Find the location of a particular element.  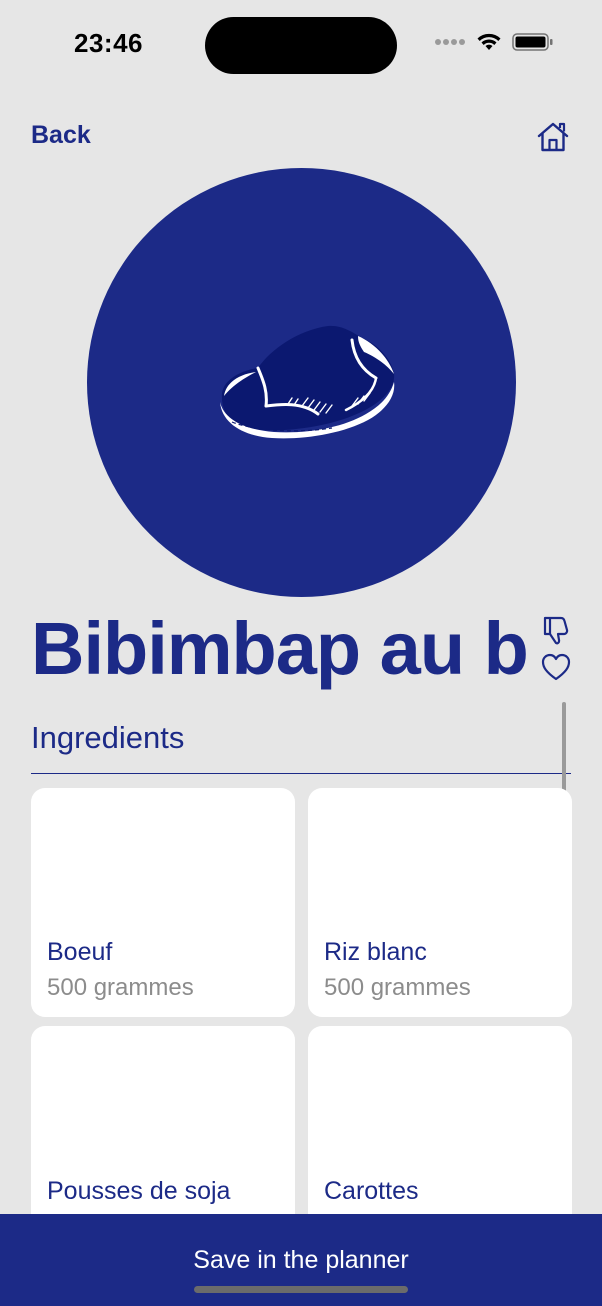

wifi-icon is located at coordinates (489, 41).